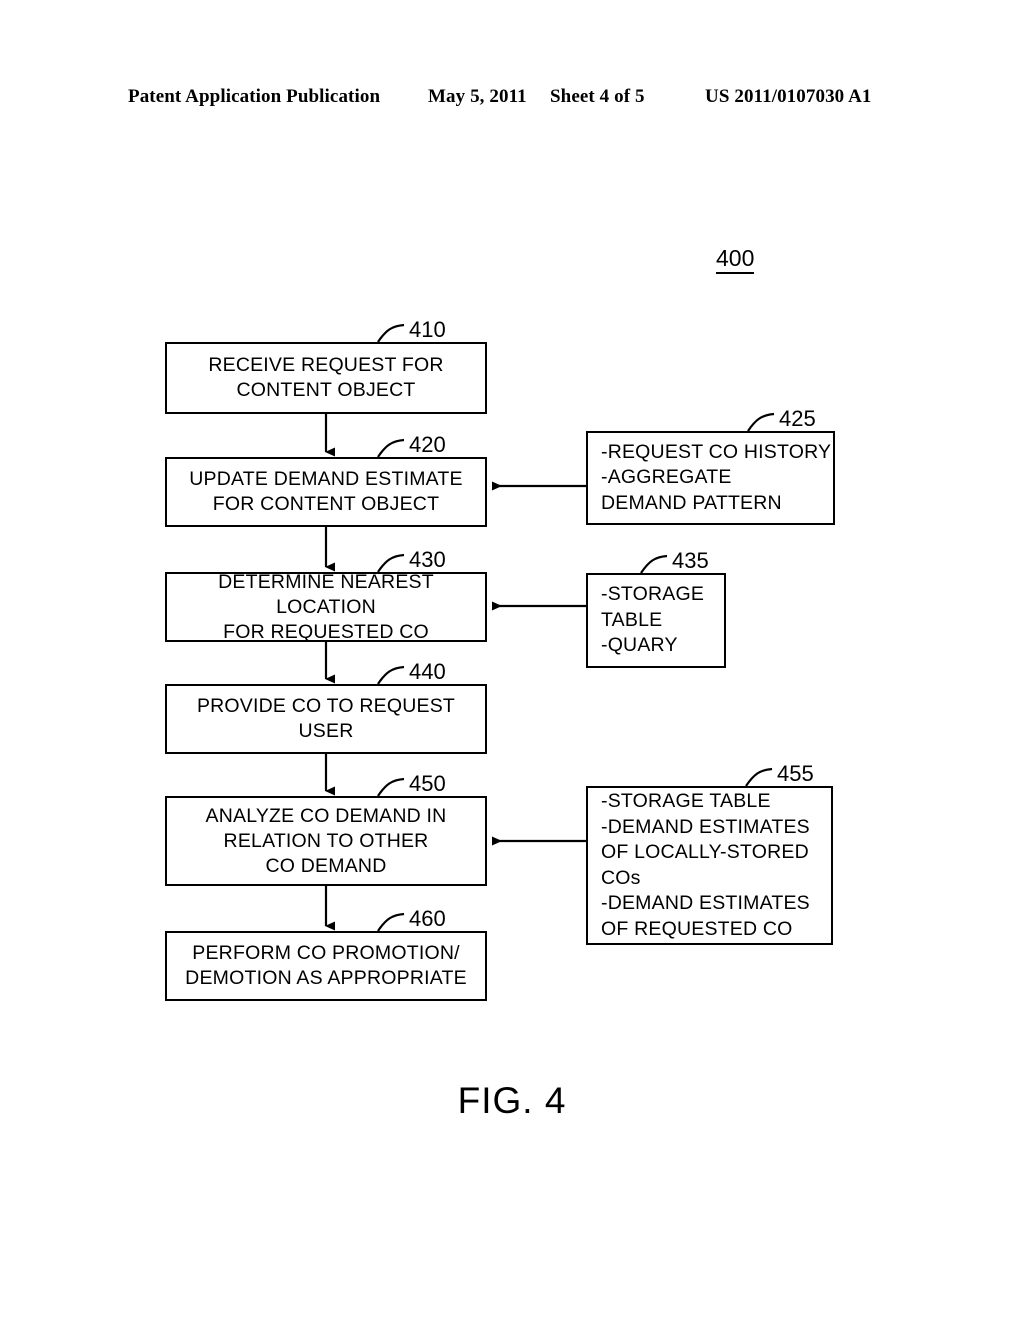 The height and width of the screenshot is (1320, 1024). I want to click on reference-numeral-455: 455, so click(795, 773).